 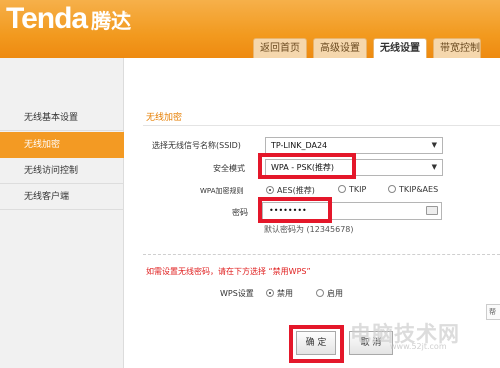 I want to click on cipher-aes-radio: AES(推荐), so click(x=290, y=190).